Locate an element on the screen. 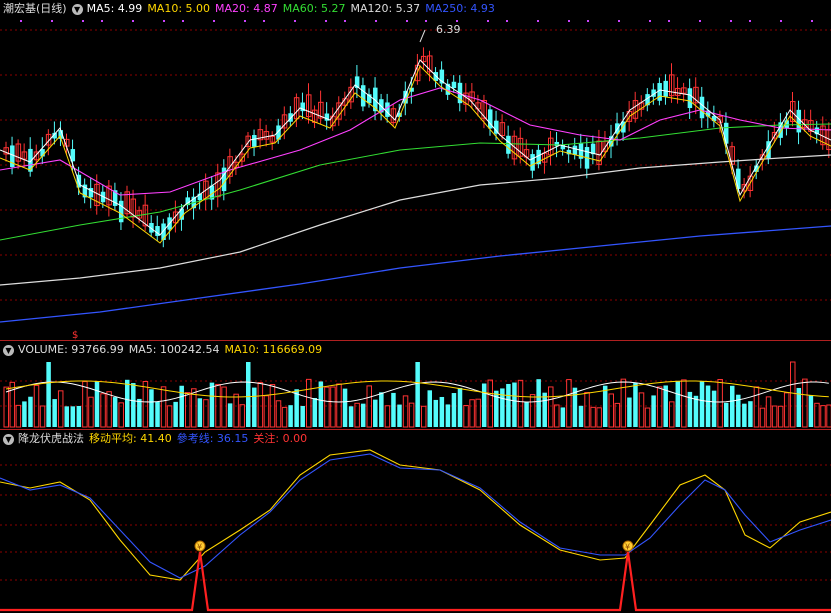 This screenshot has height=613, width=831. volume-value: VOLUME: 93766.99 is located at coordinates (71, 349).